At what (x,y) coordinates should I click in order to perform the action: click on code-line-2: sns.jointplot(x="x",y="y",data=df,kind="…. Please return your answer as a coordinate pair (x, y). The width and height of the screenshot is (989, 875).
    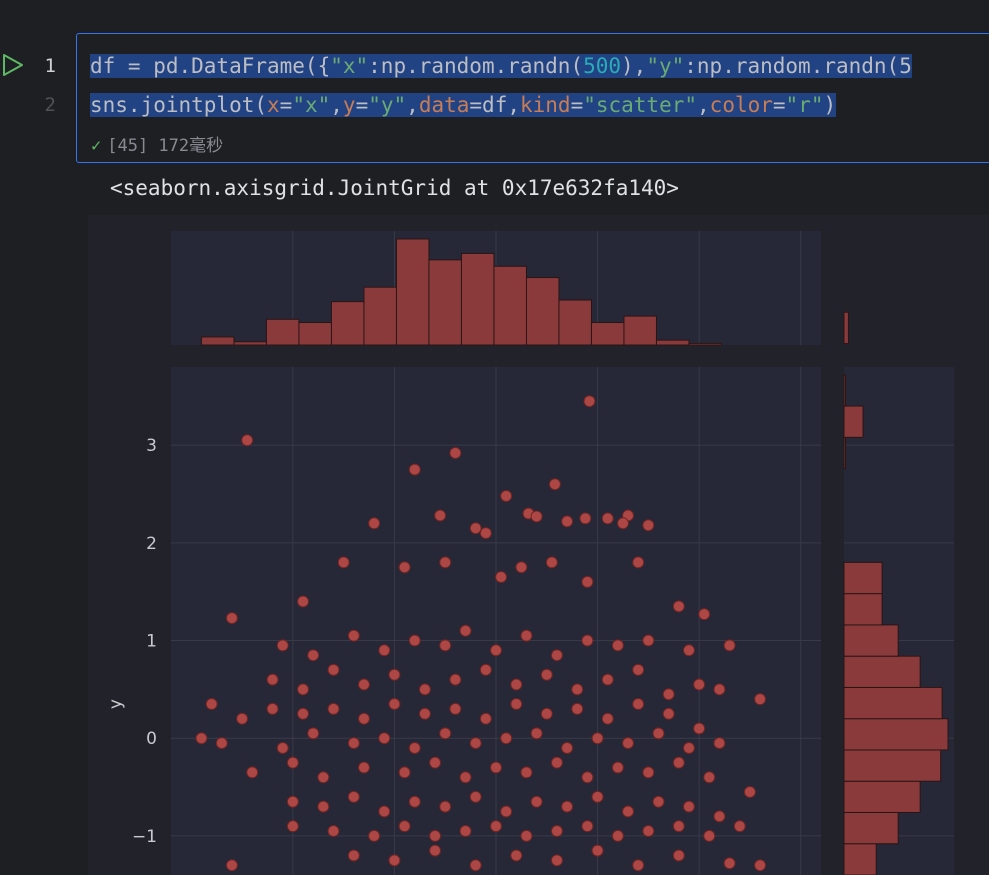
    Looking at the image, I should click on (463, 105).